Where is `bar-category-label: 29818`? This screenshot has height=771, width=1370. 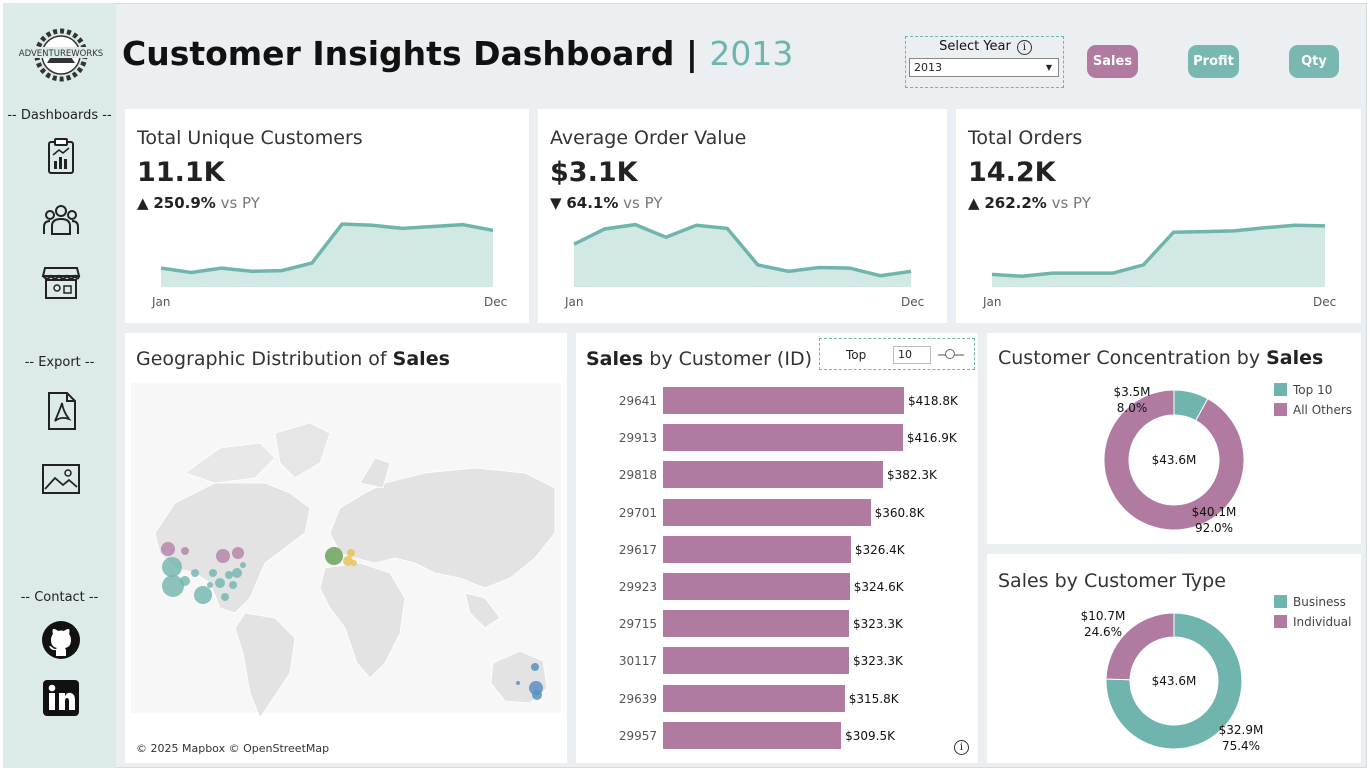 bar-category-label: 29818 is located at coordinates (637, 475).